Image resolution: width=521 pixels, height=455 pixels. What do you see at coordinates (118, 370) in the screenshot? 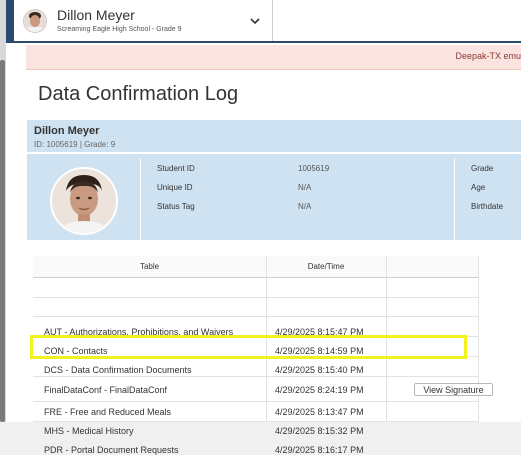
I see `table-row: DCS - Data Confirmation Documents` at bounding box center [118, 370].